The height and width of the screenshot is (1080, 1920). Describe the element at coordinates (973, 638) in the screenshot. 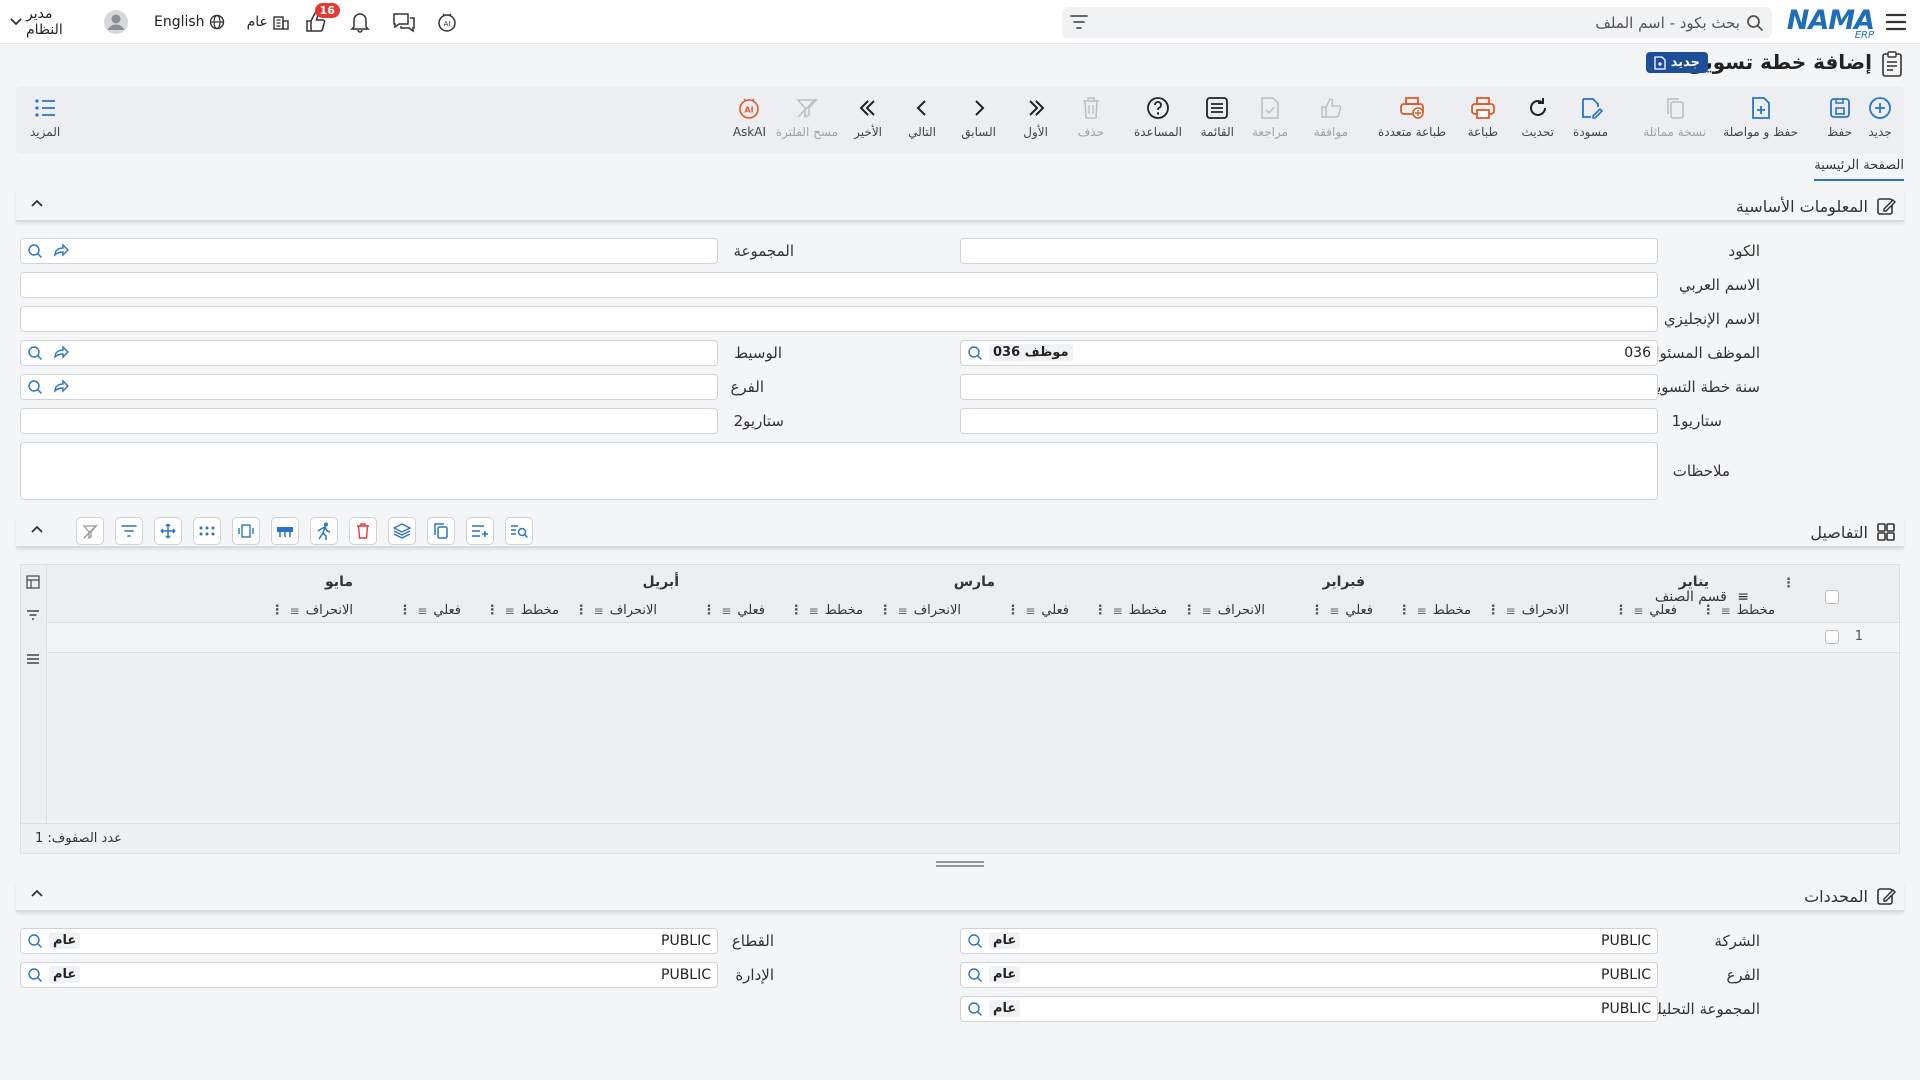

I see `table-row: 1` at that location.